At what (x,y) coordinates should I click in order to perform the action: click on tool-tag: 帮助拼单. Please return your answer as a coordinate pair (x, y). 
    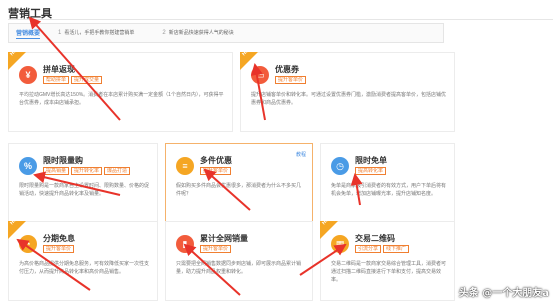
    Looking at the image, I should click on (56, 80).